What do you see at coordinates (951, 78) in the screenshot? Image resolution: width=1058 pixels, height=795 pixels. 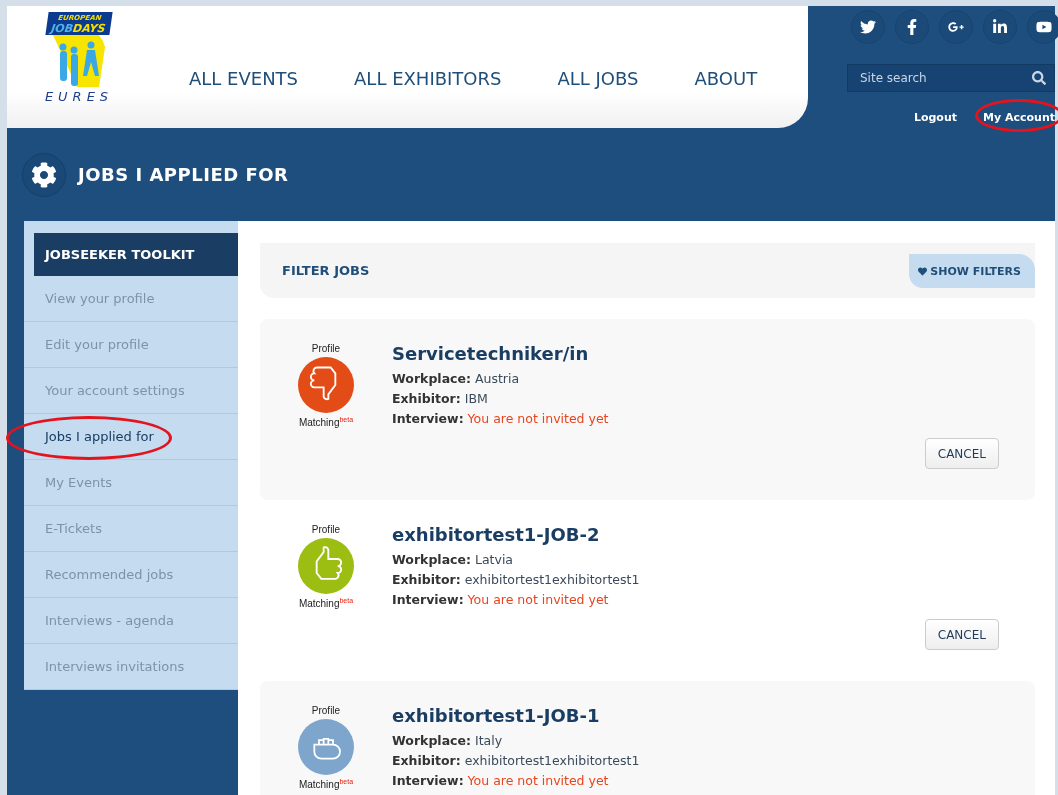 I see `search-field: Site search` at bounding box center [951, 78].